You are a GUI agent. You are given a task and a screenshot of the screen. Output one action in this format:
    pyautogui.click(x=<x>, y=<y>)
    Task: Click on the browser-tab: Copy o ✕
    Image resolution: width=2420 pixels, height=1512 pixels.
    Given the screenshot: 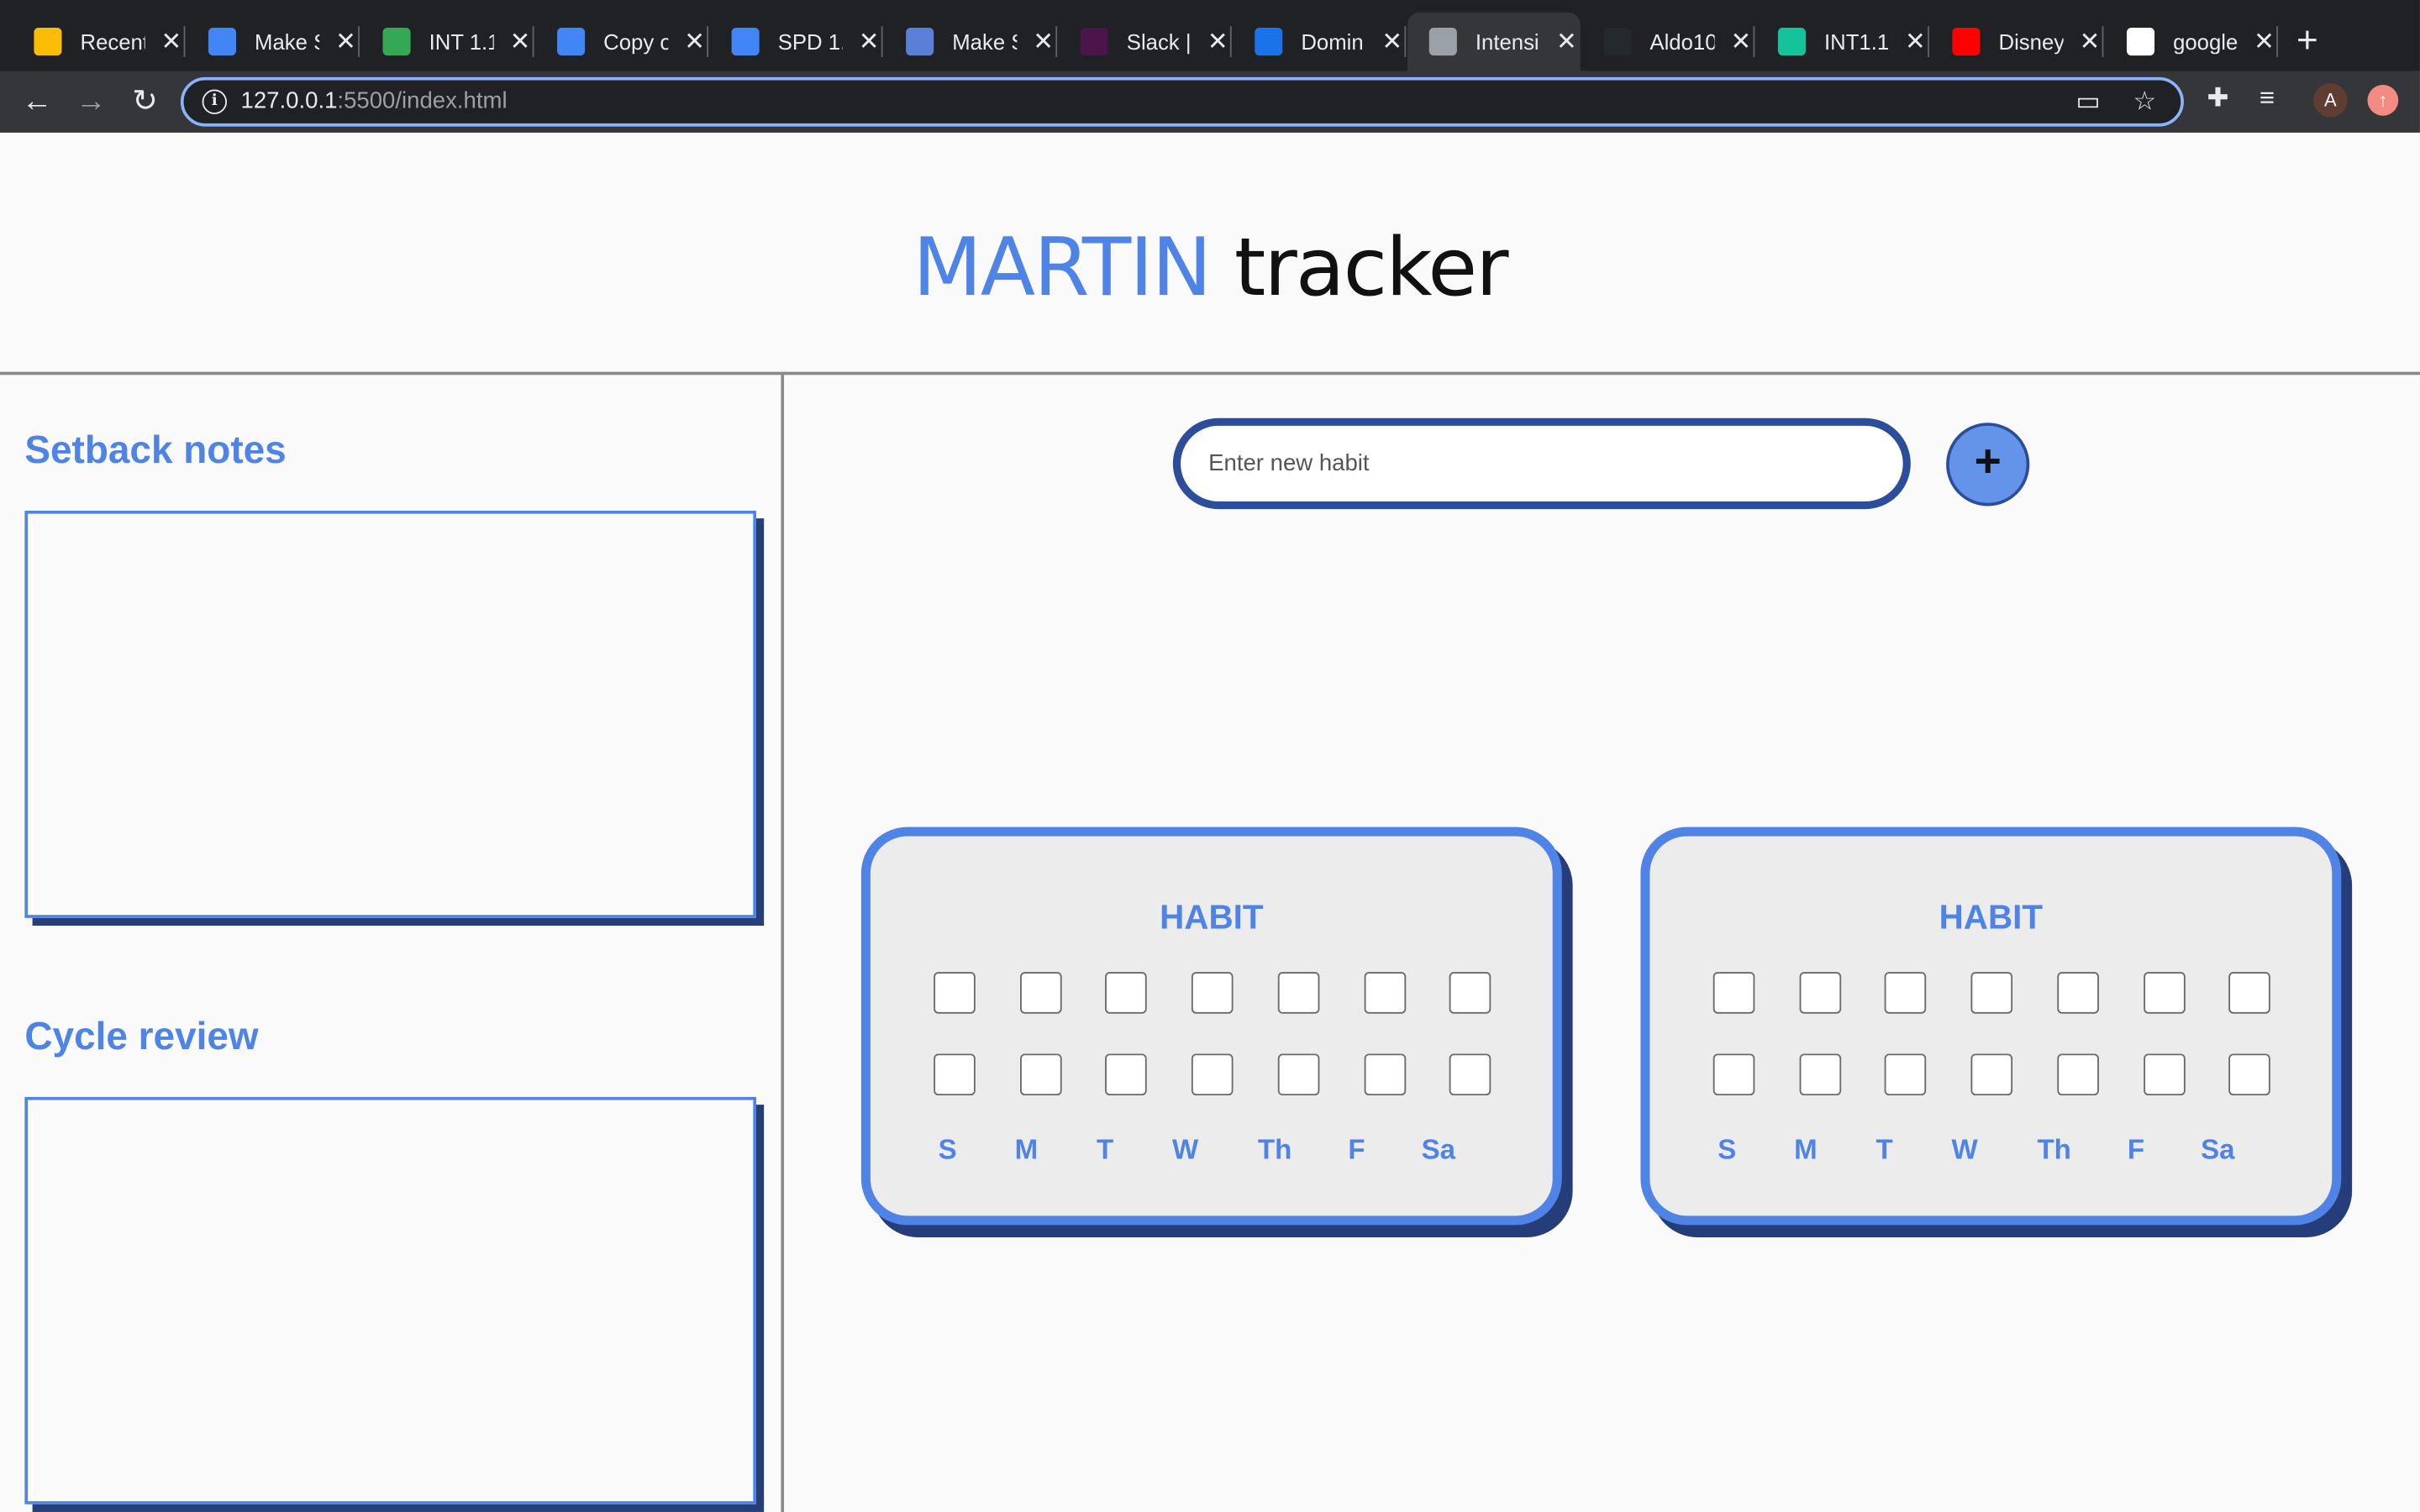 What is the action you would take?
    pyautogui.click(x=622, y=42)
    